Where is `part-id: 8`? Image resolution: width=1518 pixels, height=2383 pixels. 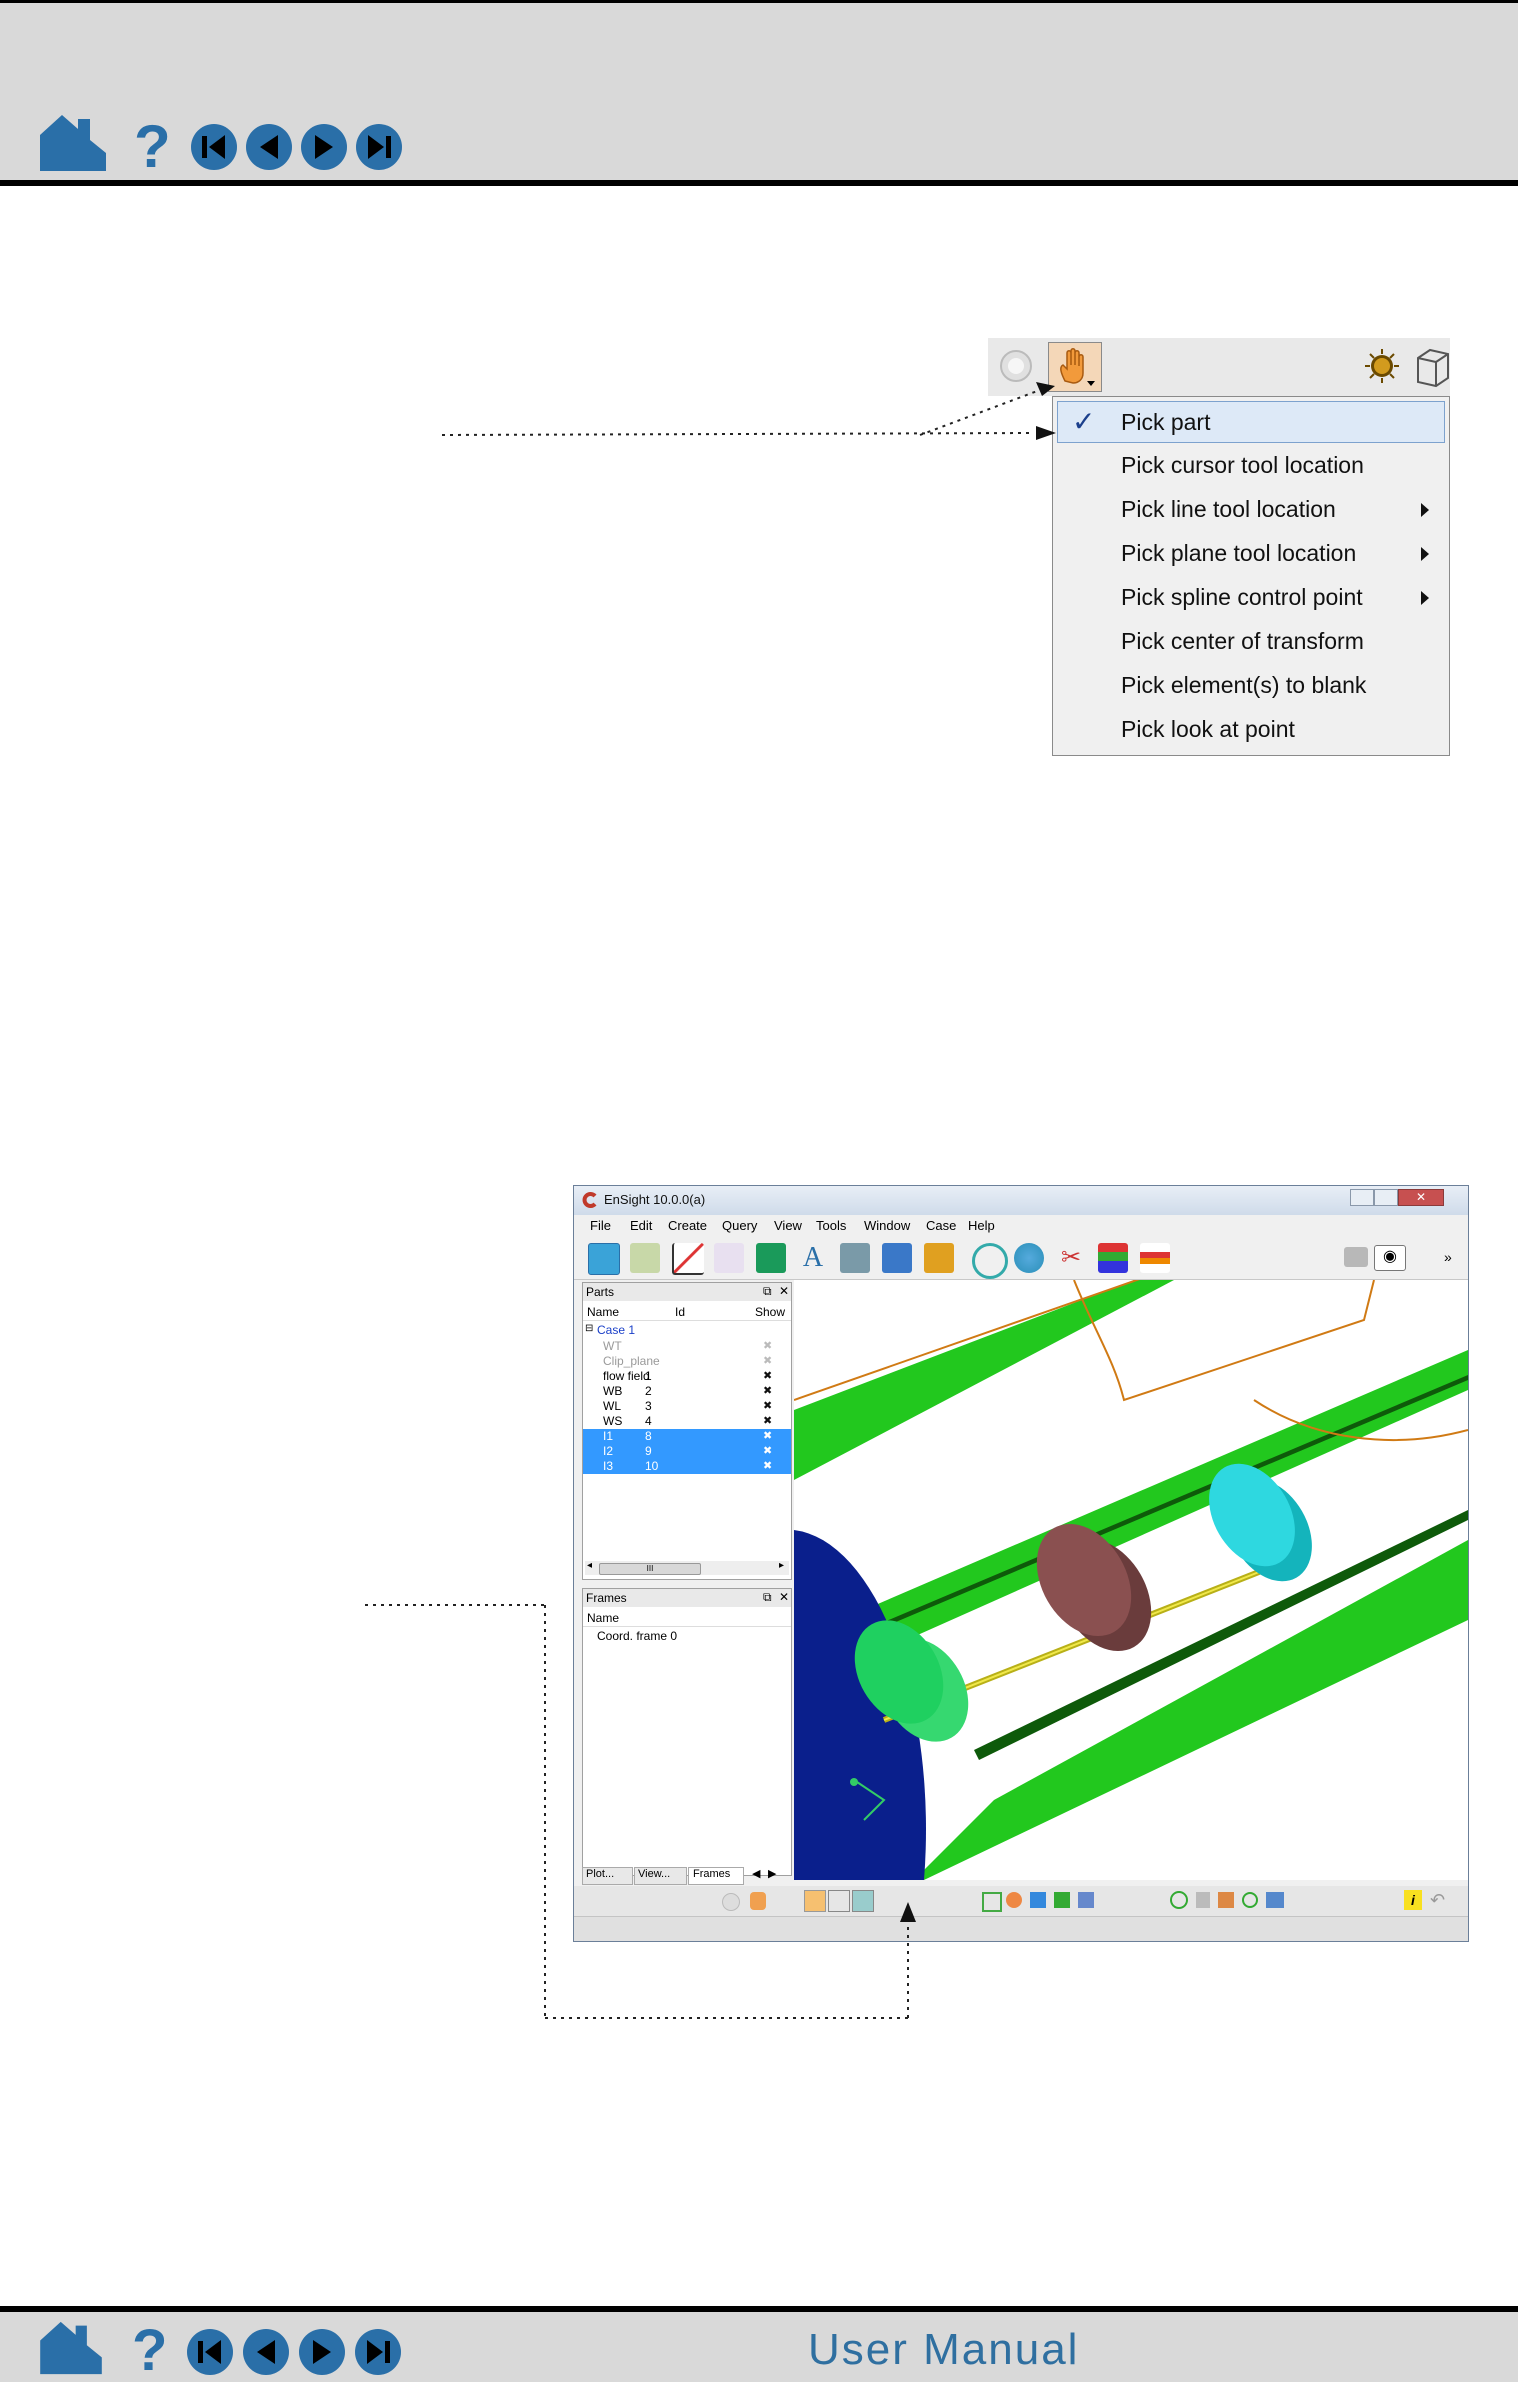 part-id: 8 is located at coordinates (648, 1436).